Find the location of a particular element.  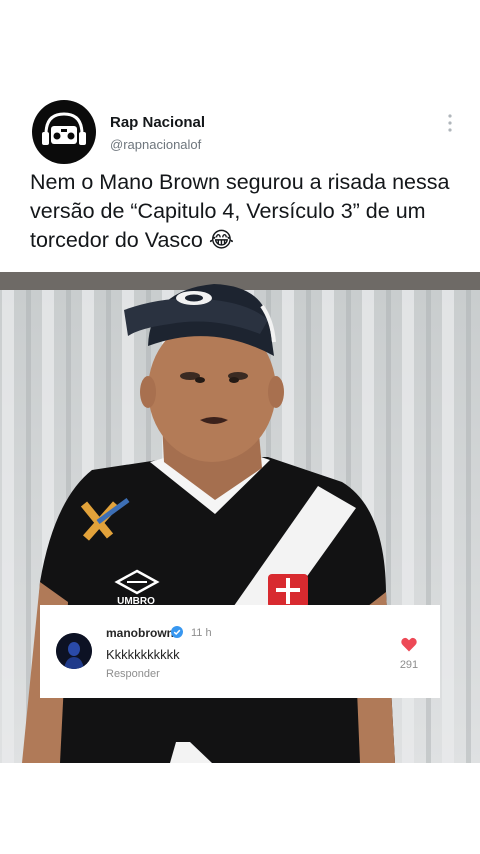

post-header: Rap Nacional @rapnacionalof is located at coordinates (242, 133).